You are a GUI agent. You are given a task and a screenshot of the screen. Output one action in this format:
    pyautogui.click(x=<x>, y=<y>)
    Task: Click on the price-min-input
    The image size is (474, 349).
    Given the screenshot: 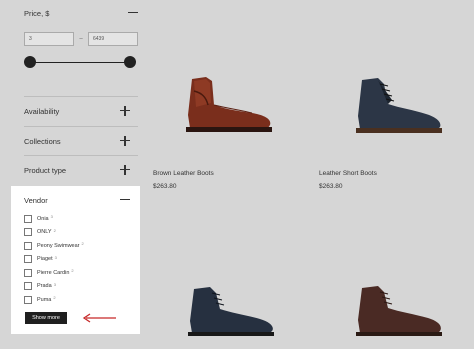 What is the action you would take?
    pyautogui.click(x=49, y=39)
    